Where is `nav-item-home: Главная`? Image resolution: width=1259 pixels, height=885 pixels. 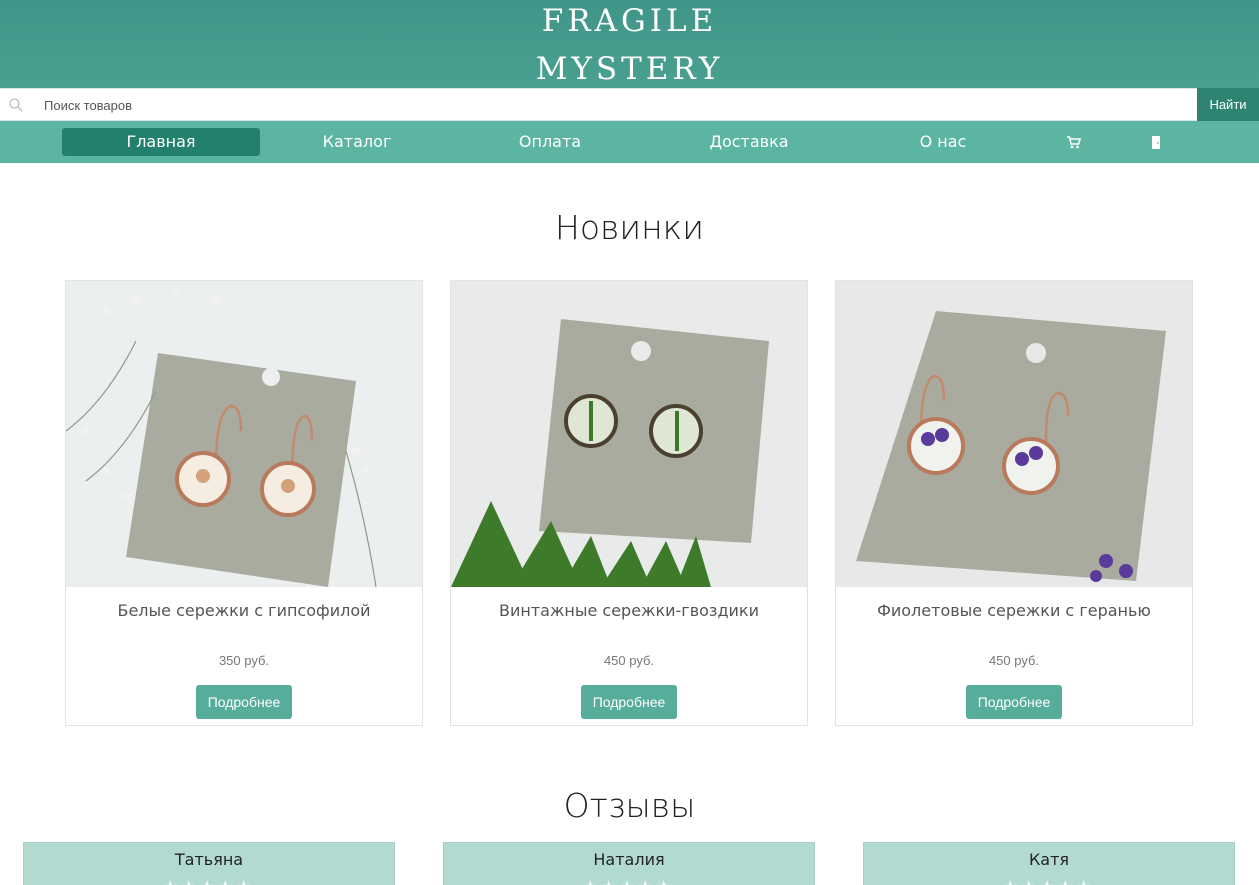
nav-item-home: Главная is located at coordinates (161, 142).